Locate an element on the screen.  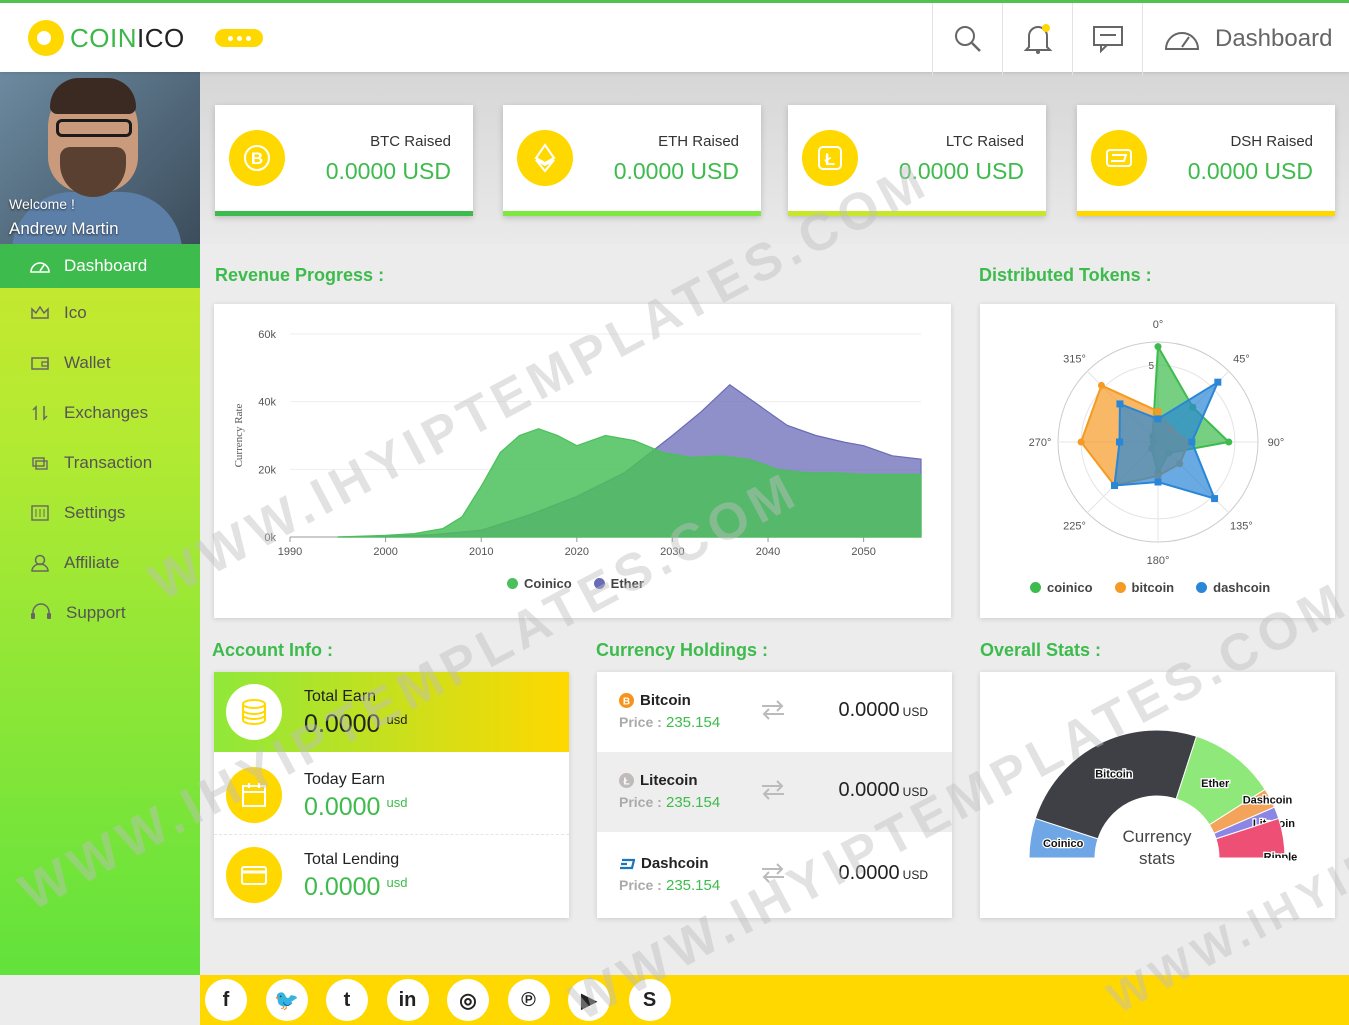
user-name: Andrew Martin is located at coordinates (64, 228).